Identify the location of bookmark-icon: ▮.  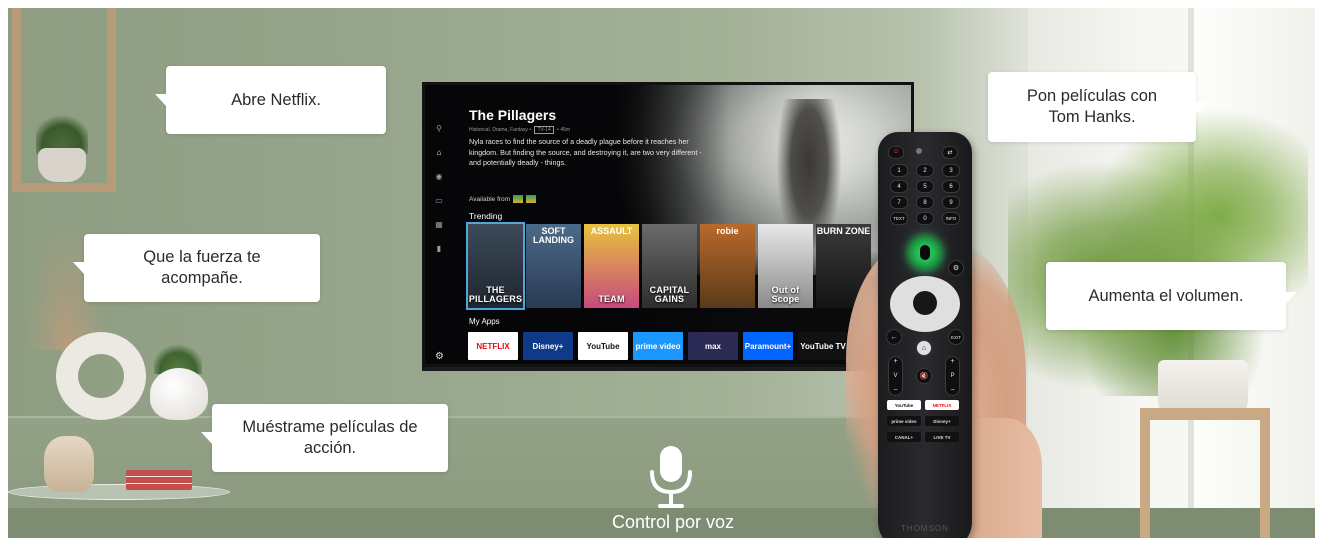
(439, 249).